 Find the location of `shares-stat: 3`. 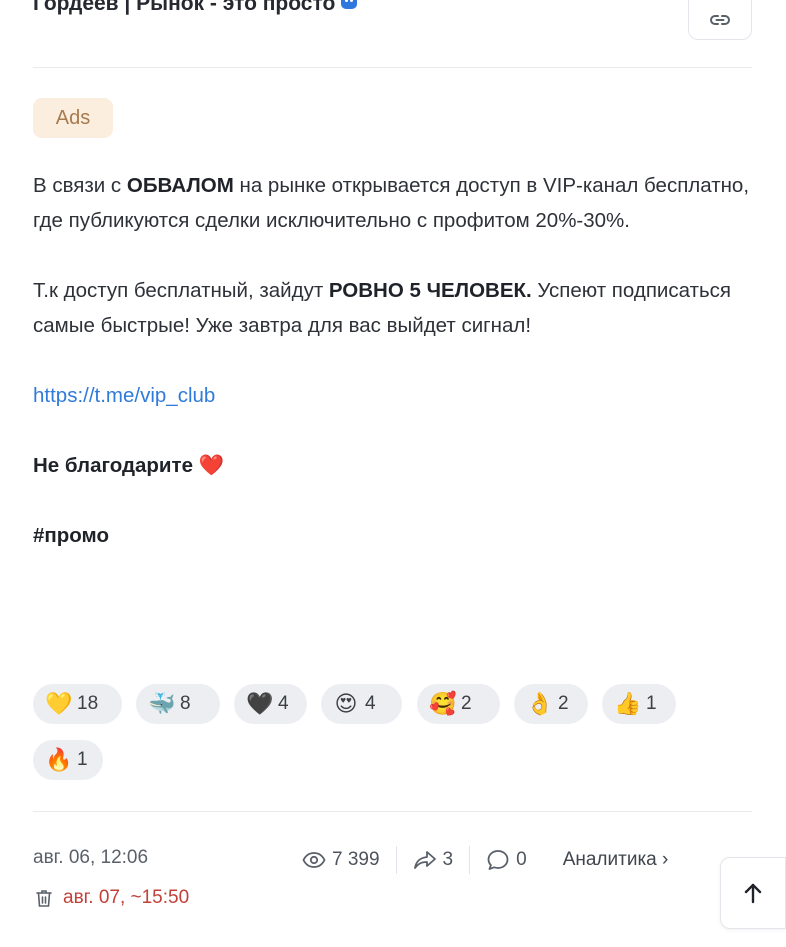

shares-stat: 3 is located at coordinates (433, 860).